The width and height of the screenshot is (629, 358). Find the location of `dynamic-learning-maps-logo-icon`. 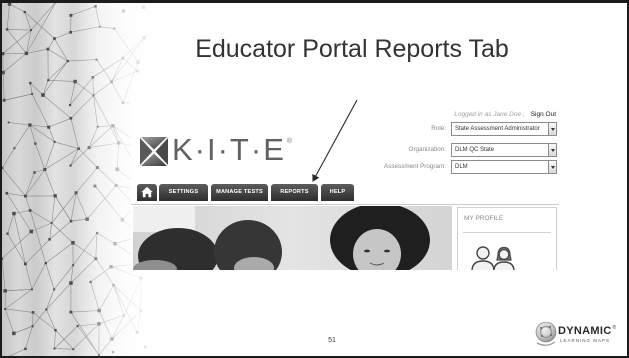

dynamic-learning-maps-logo-icon is located at coordinates (546, 333).